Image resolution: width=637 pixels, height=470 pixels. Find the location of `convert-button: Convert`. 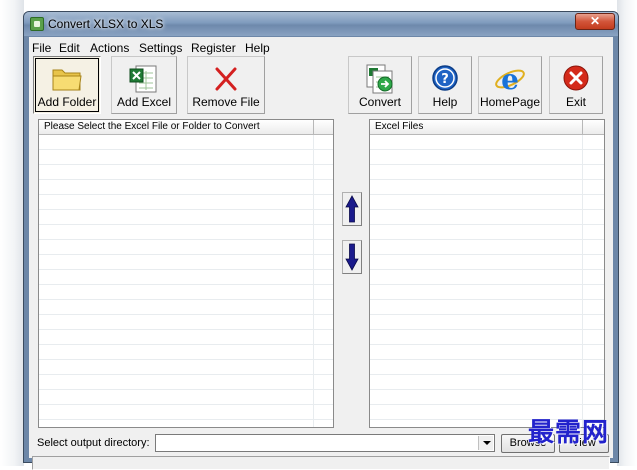

convert-button: Convert is located at coordinates (380, 85).